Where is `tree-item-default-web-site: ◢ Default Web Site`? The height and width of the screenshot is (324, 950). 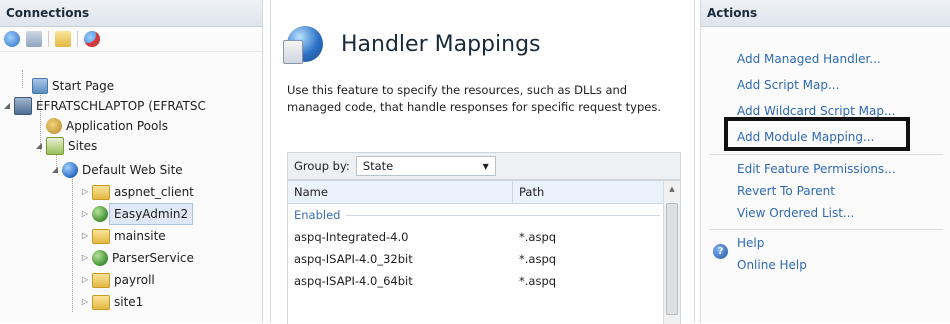
tree-item-default-web-site: ◢ Default Web Site is located at coordinates (116, 170).